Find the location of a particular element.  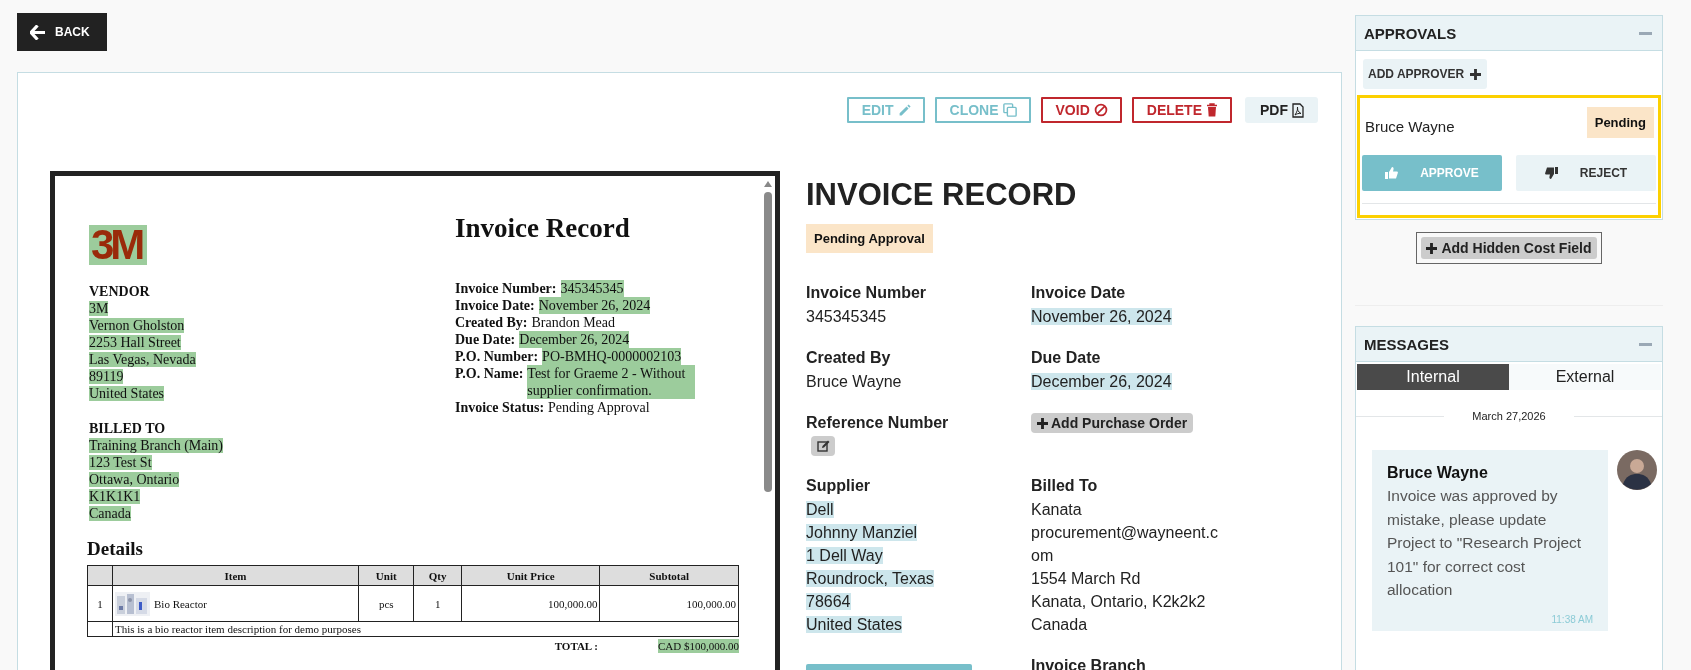

header-cell is located at coordinates (100, 575).